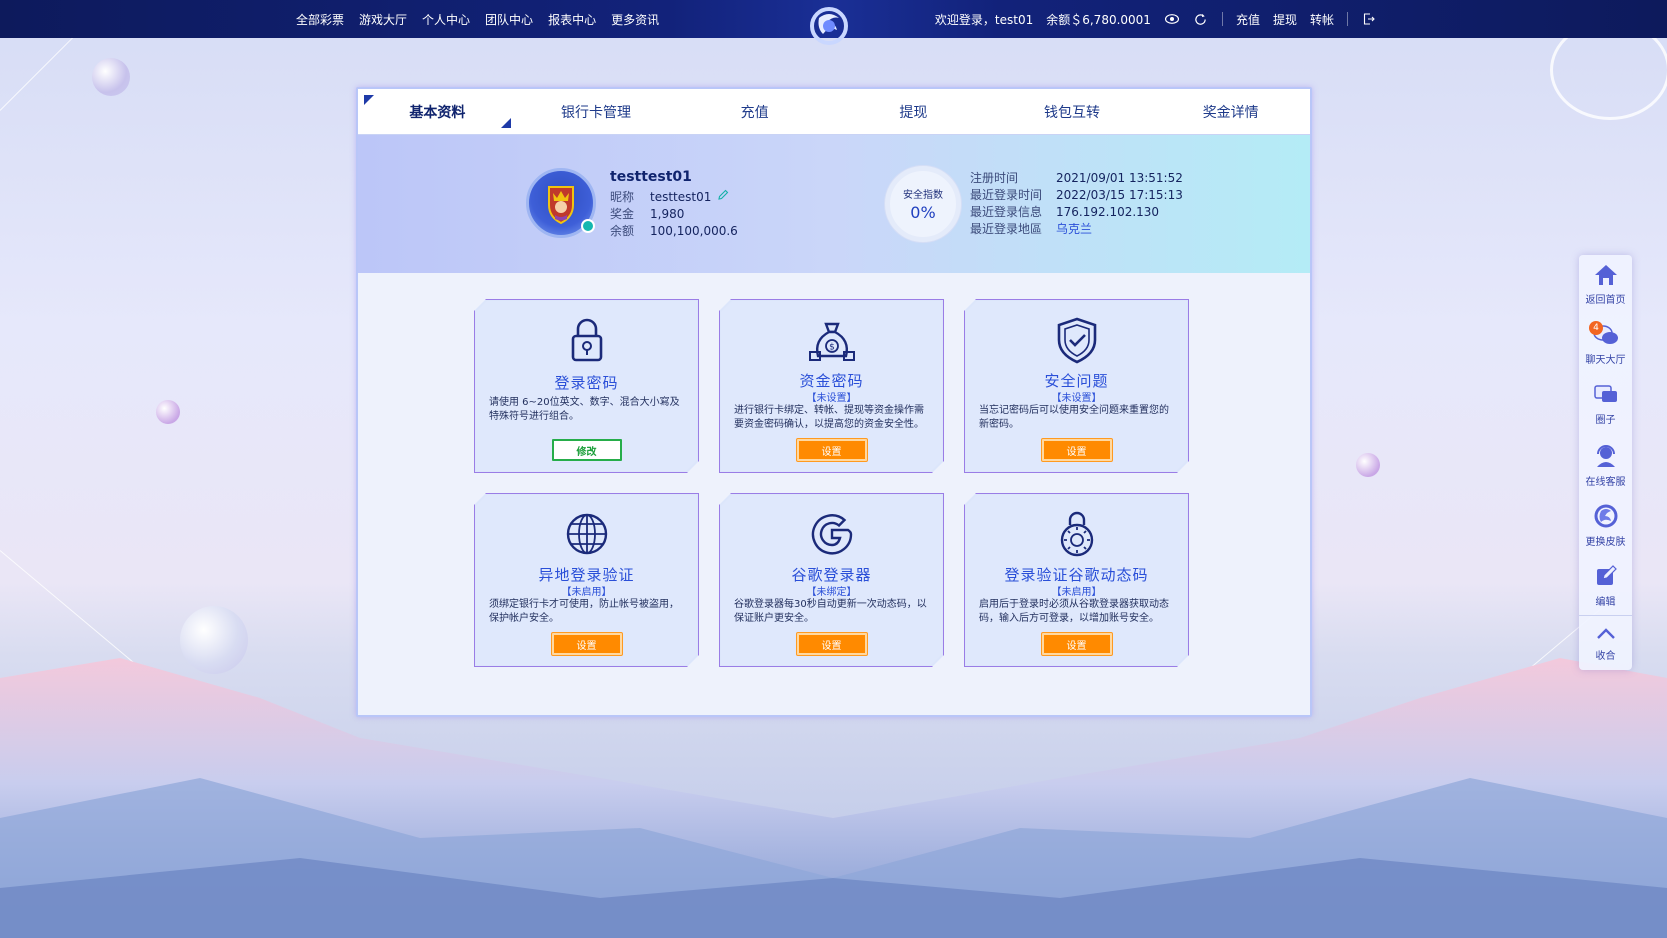 The image size is (1667, 938). Describe the element at coordinates (1074, 611) in the screenshot. I see `card-description: 启用后于登录时必须从谷歌登录器获取动态码，输入后方可登录，以增加账号安全。` at that location.